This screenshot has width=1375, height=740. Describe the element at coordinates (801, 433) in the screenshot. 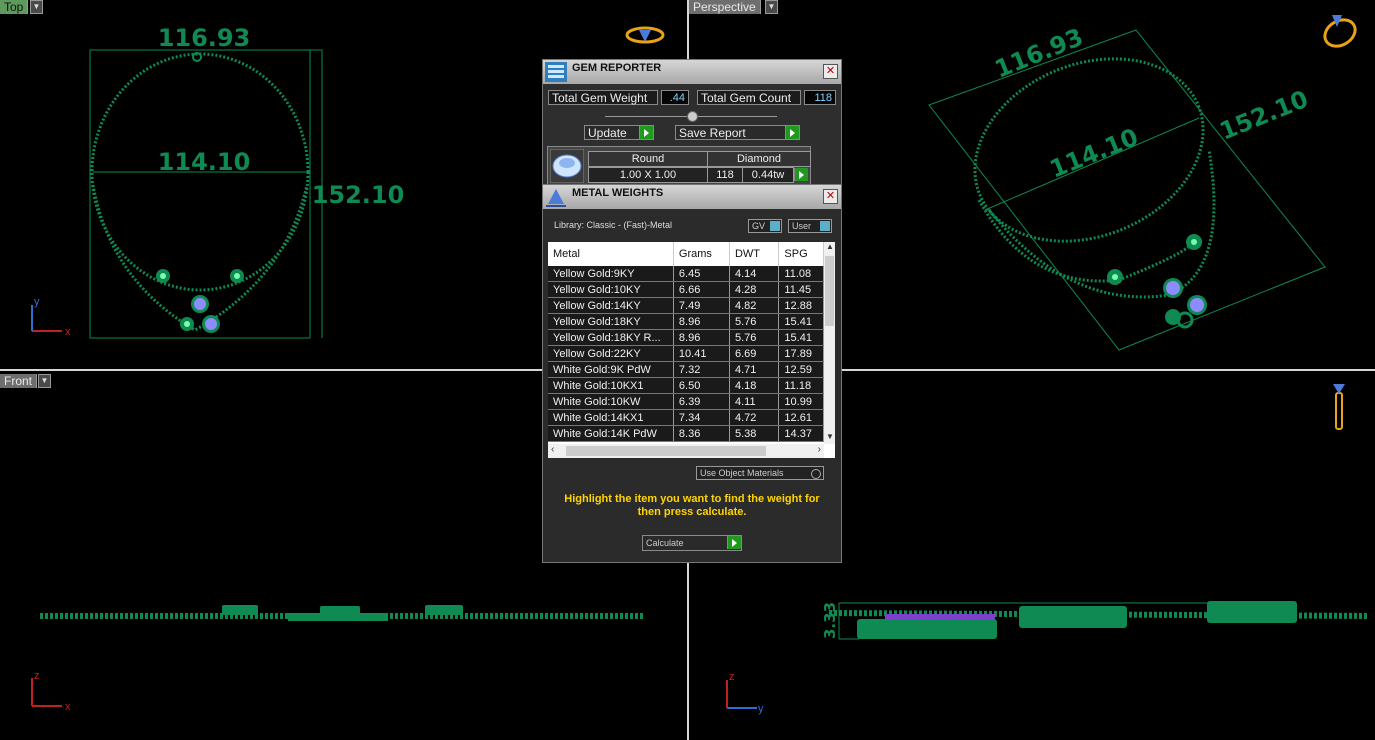

I see `table-cell: 14.37` at that location.